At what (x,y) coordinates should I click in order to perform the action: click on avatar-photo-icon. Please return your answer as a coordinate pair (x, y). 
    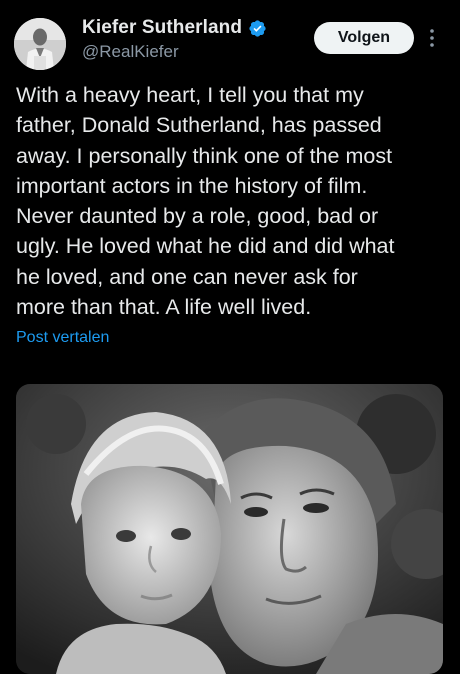
    Looking at the image, I should click on (40, 44).